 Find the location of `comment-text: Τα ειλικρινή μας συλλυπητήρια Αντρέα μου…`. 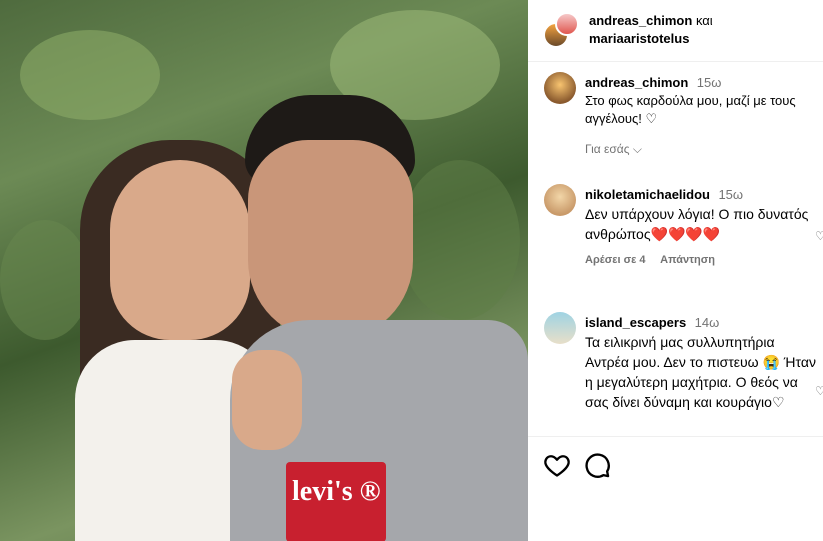

comment-text: Τα ειλικρινή μας συλλυπητήρια Αντρέα μου… is located at coordinates (700, 372).